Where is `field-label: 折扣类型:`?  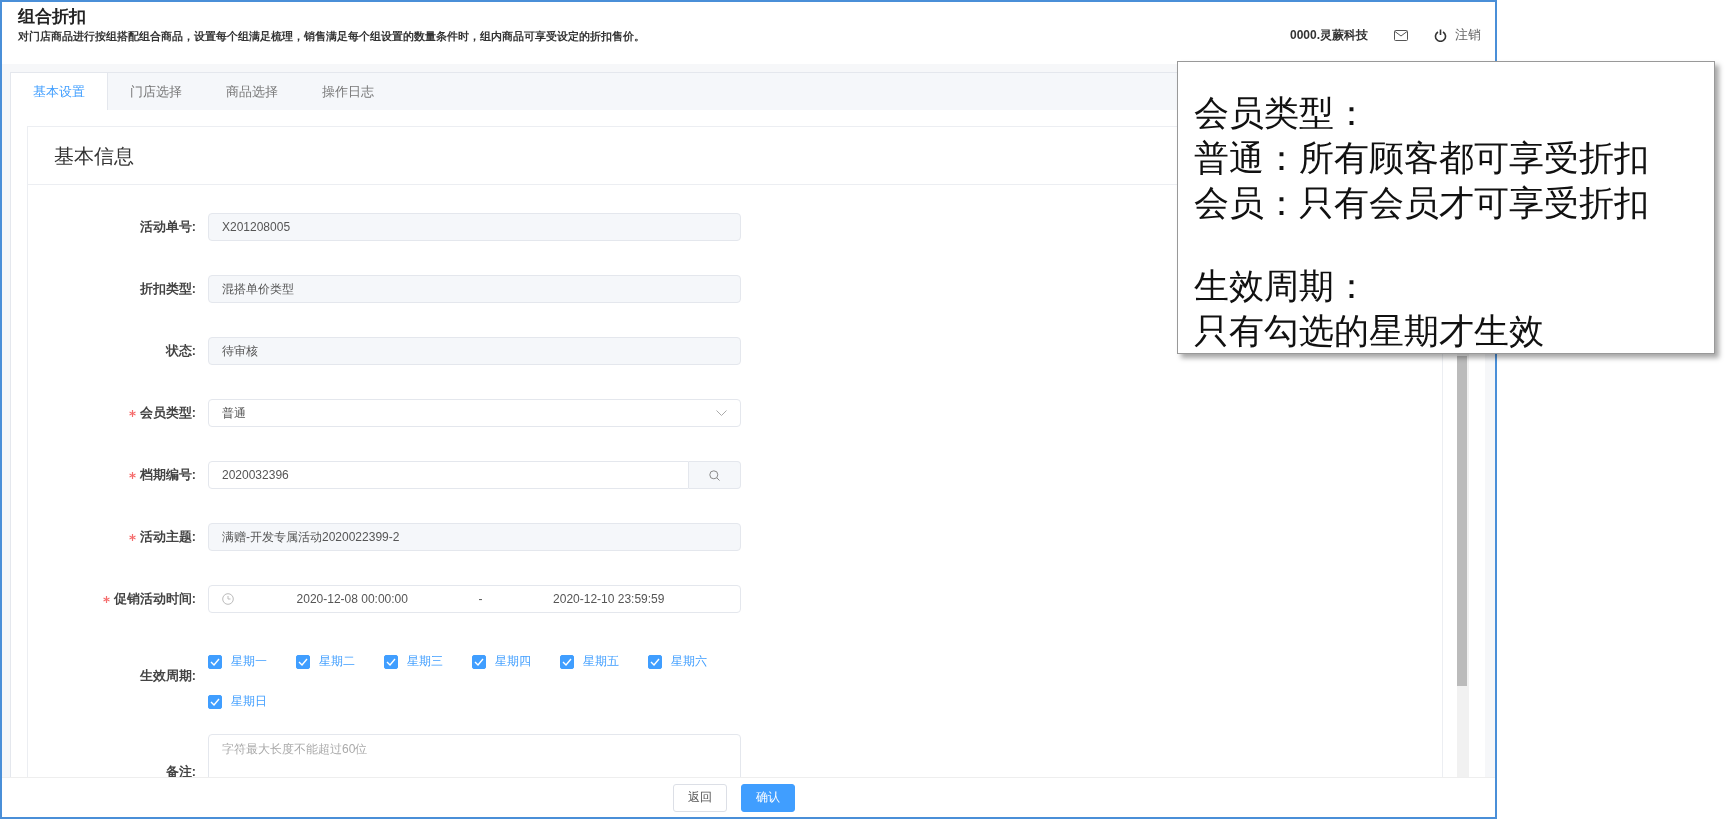
field-label: 折扣类型: is located at coordinates (167, 289).